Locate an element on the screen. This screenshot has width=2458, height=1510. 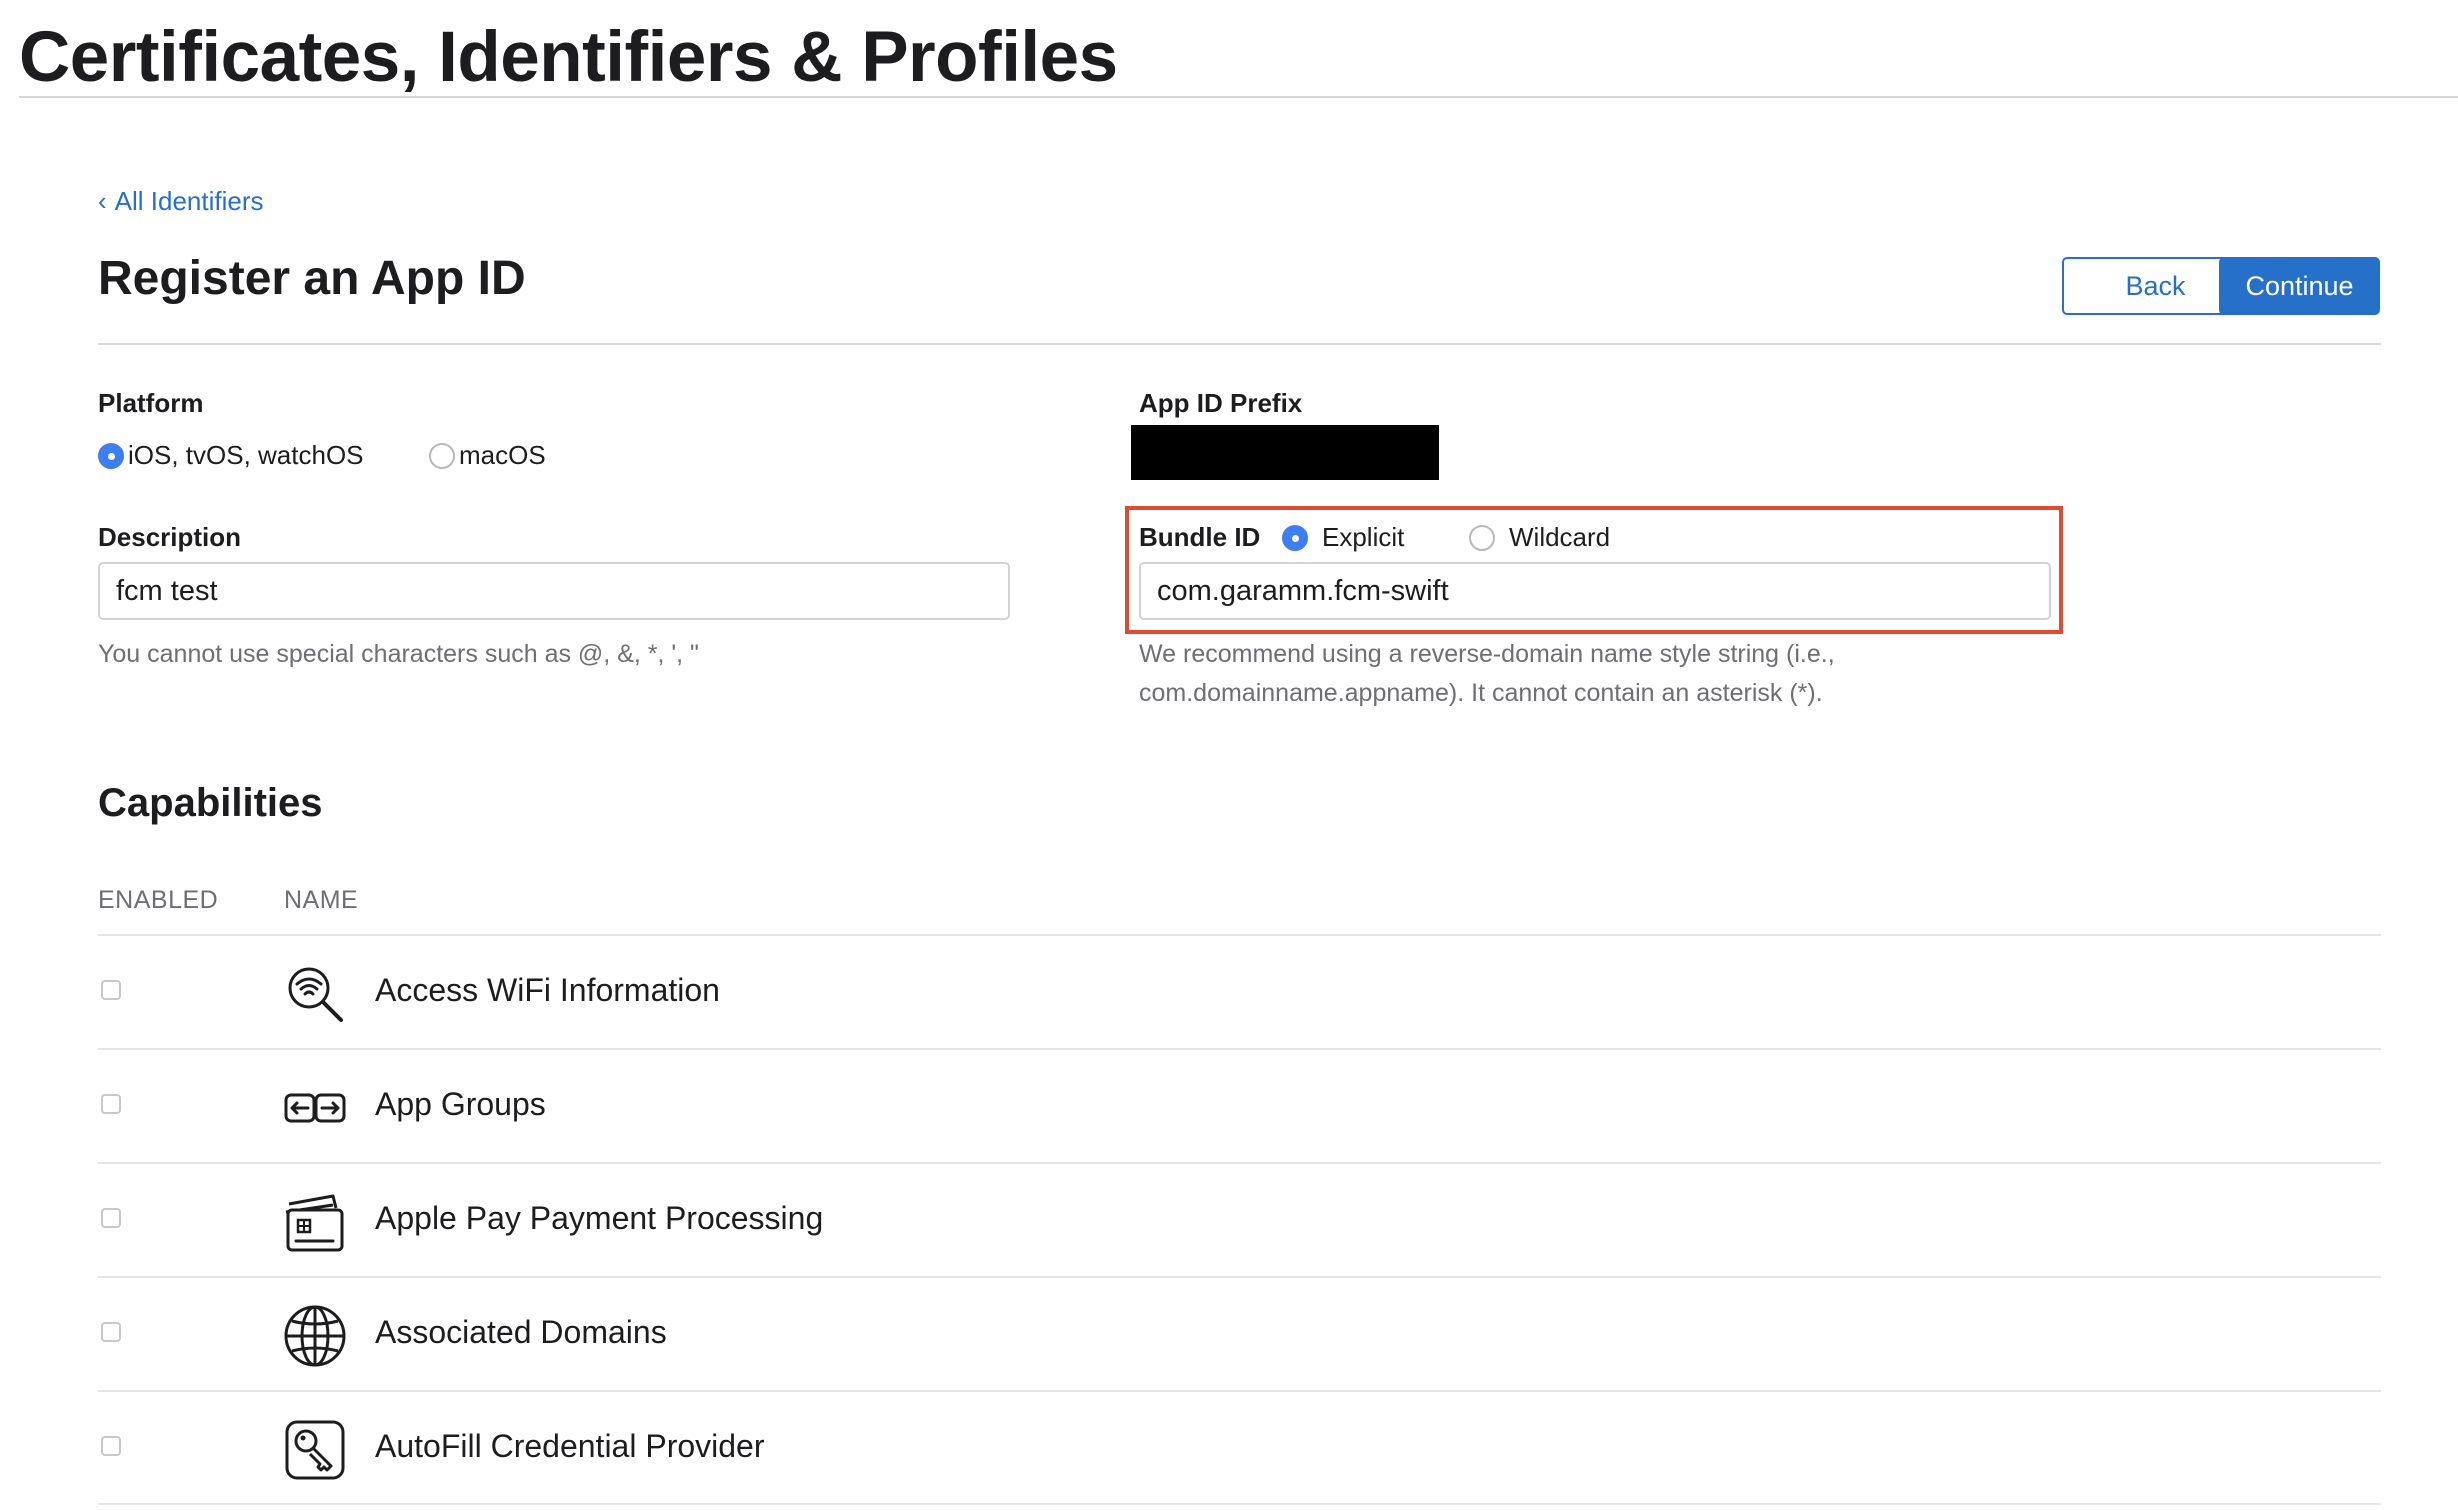
bundle-option-explicit: Explicit is located at coordinates (1343, 537).